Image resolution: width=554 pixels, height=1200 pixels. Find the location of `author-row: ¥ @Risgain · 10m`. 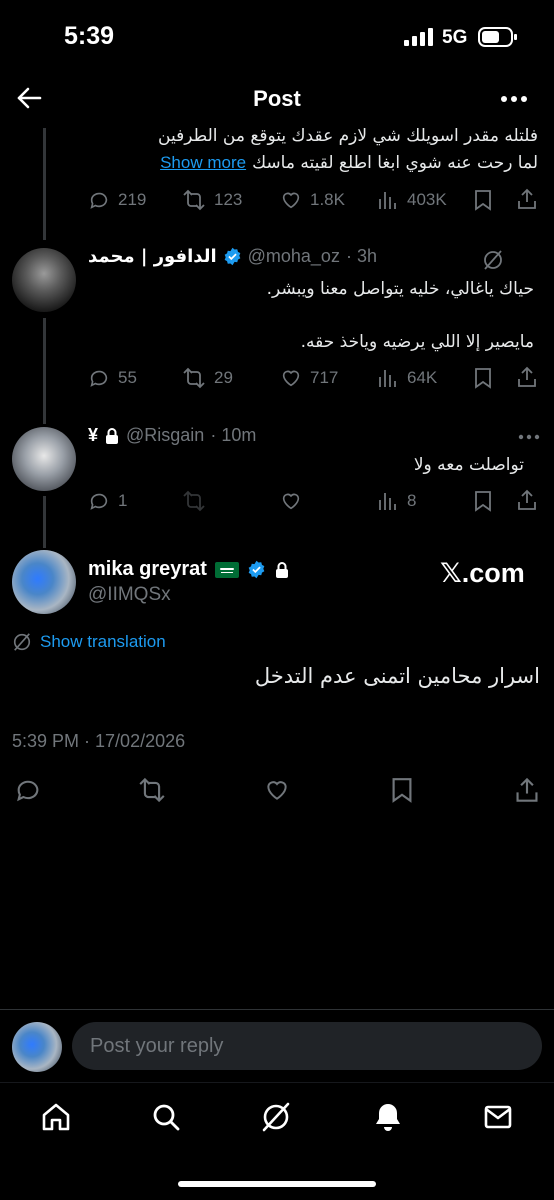

author-row: ¥ @Risgain · 10m is located at coordinates (172, 435).